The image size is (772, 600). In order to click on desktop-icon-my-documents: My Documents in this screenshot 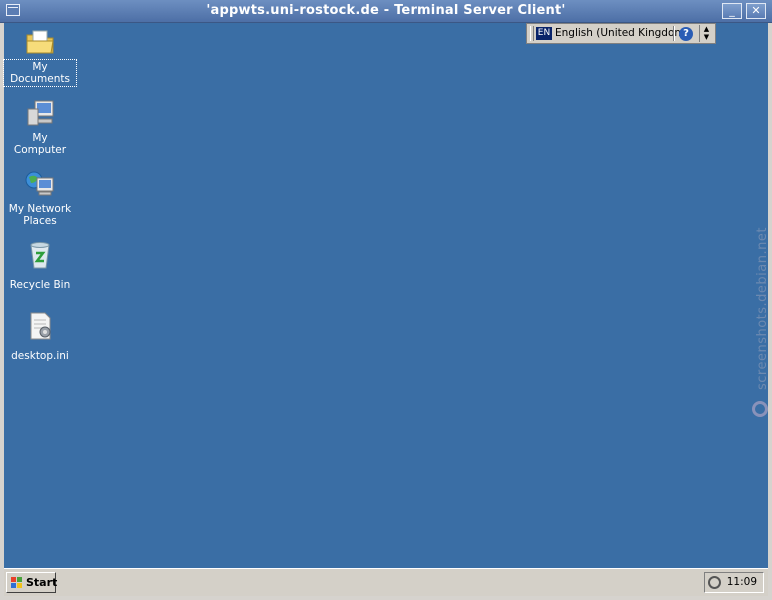, I will do `click(40, 56)`.